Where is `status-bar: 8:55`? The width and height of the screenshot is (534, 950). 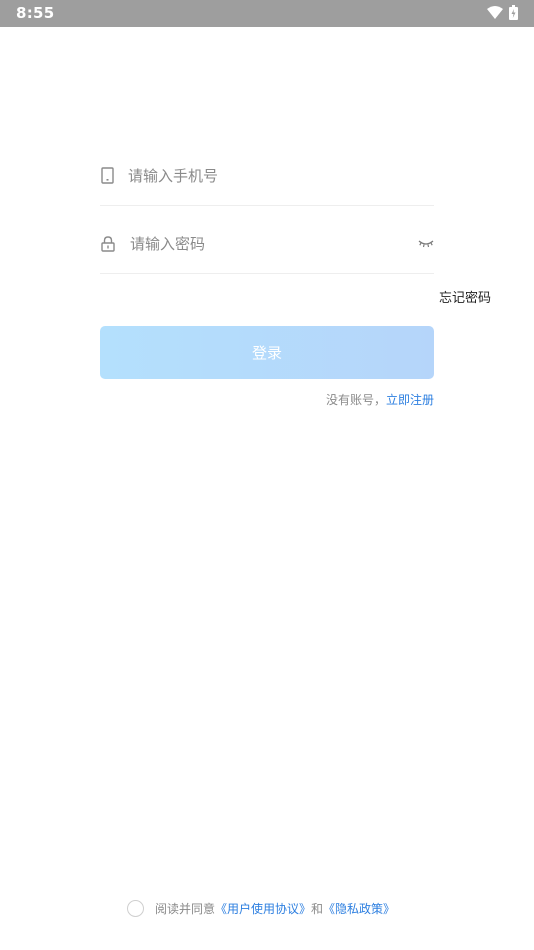
status-bar: 8:55 is located at coordinates (267, 13).